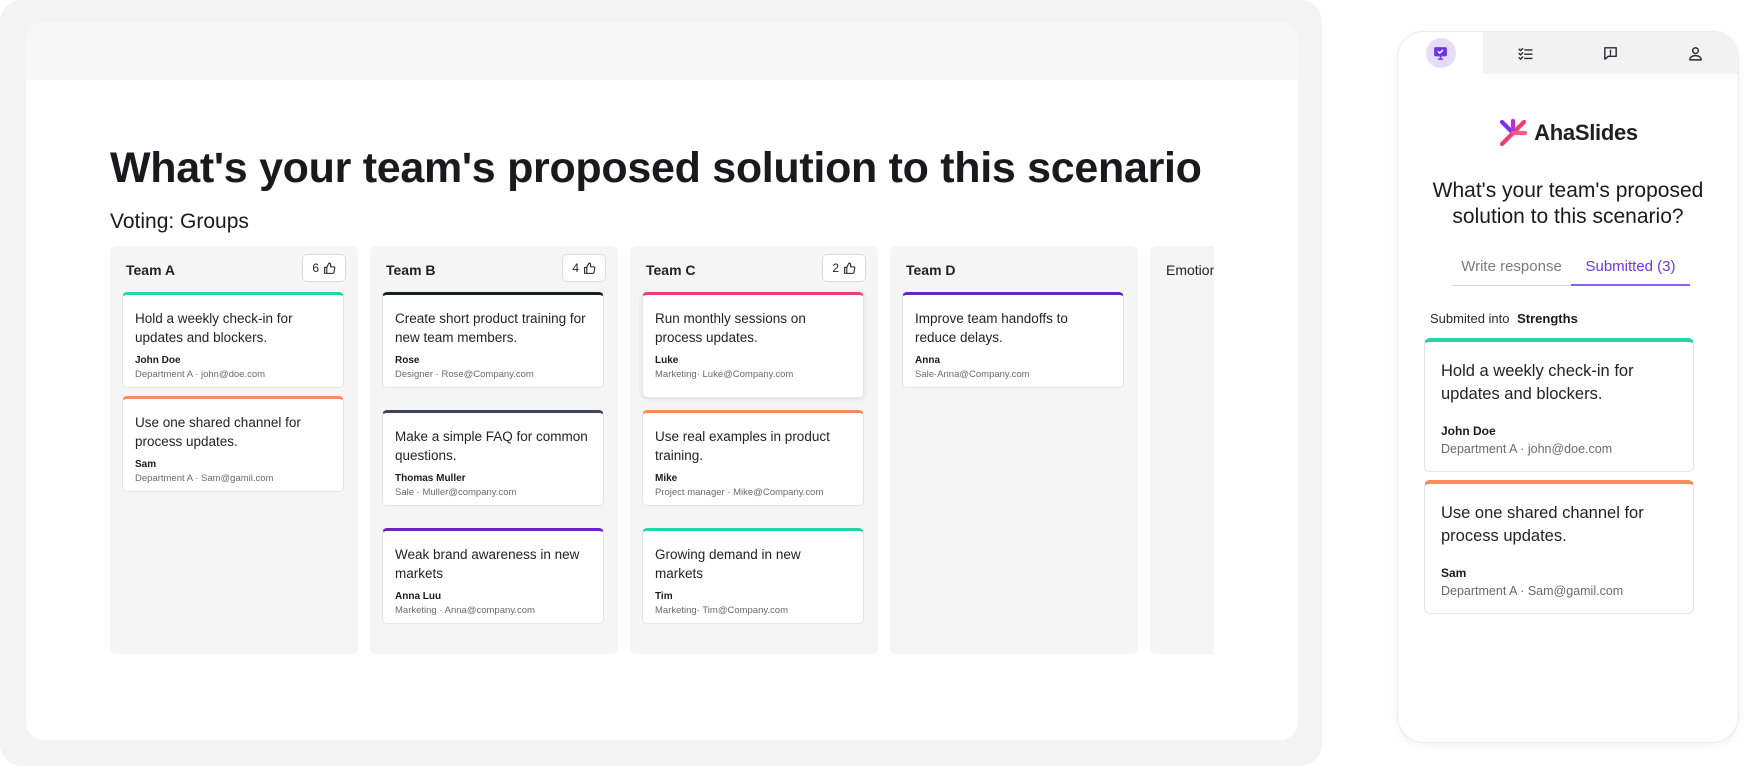  Describe the element at coordinates (487, 564) in the screenshot. I see `card-text: Weak brand awareness in new markets` at that location.